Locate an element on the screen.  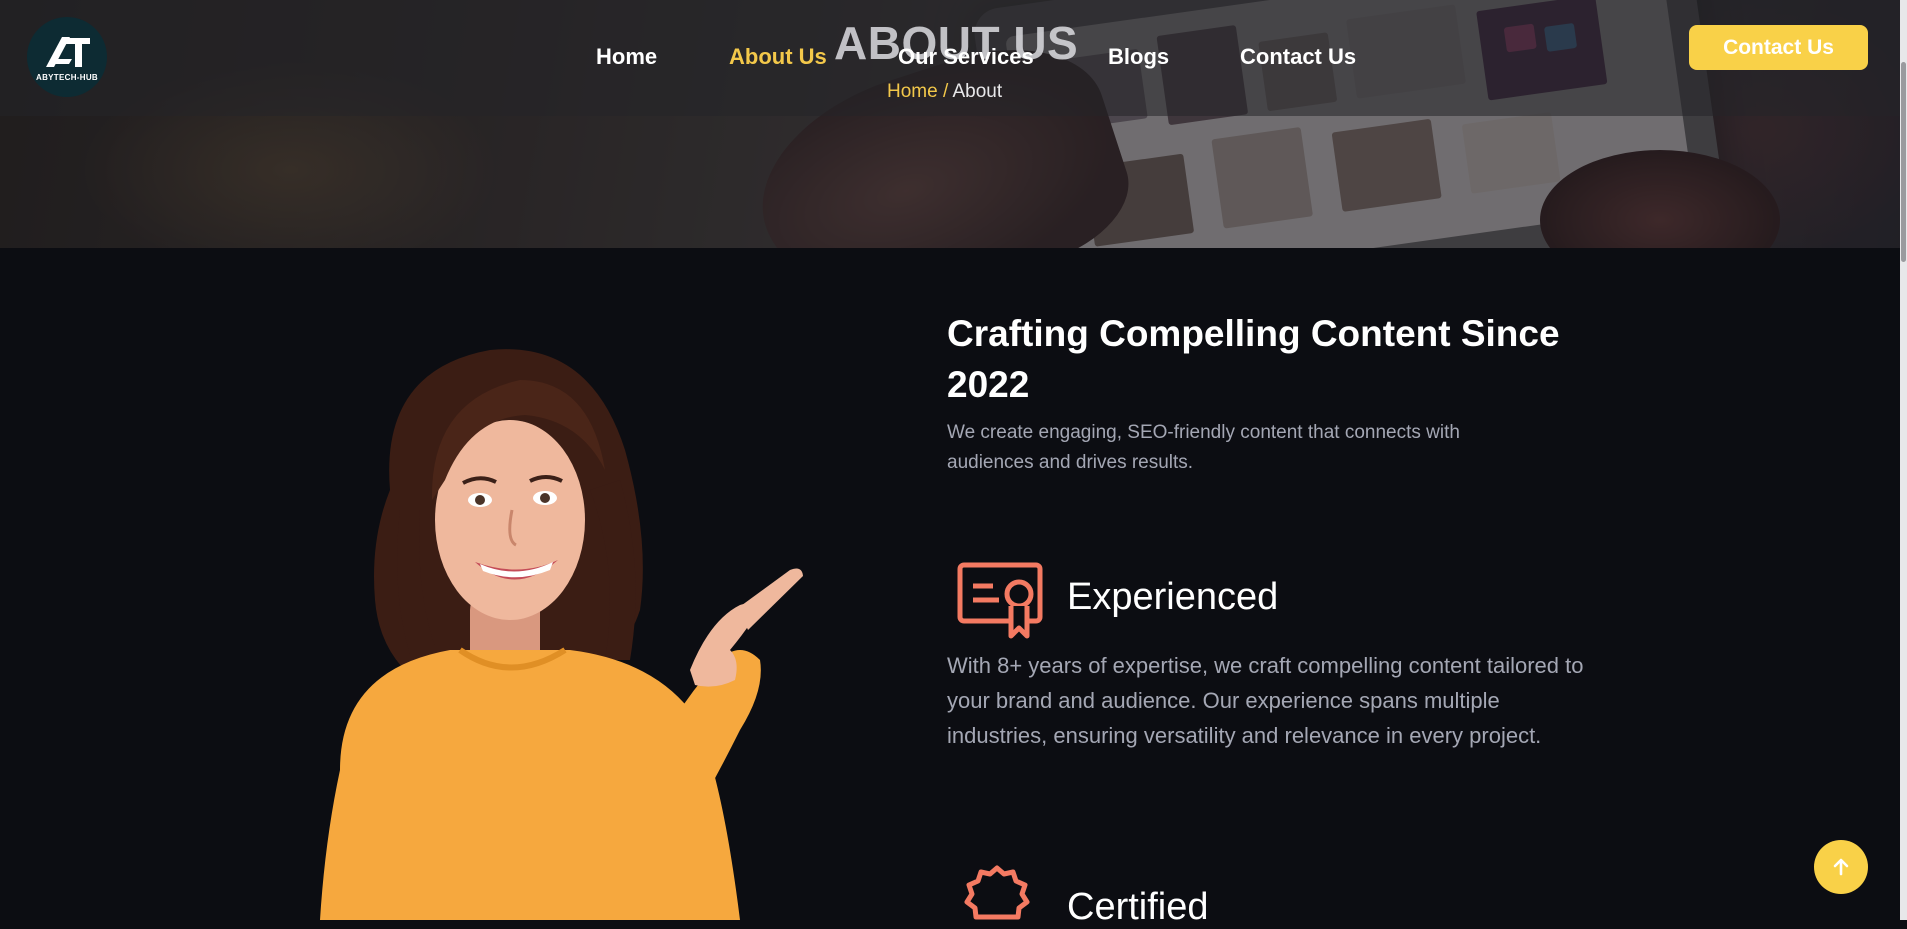
nav-item-home: Home is located at coordinates (626, 57).